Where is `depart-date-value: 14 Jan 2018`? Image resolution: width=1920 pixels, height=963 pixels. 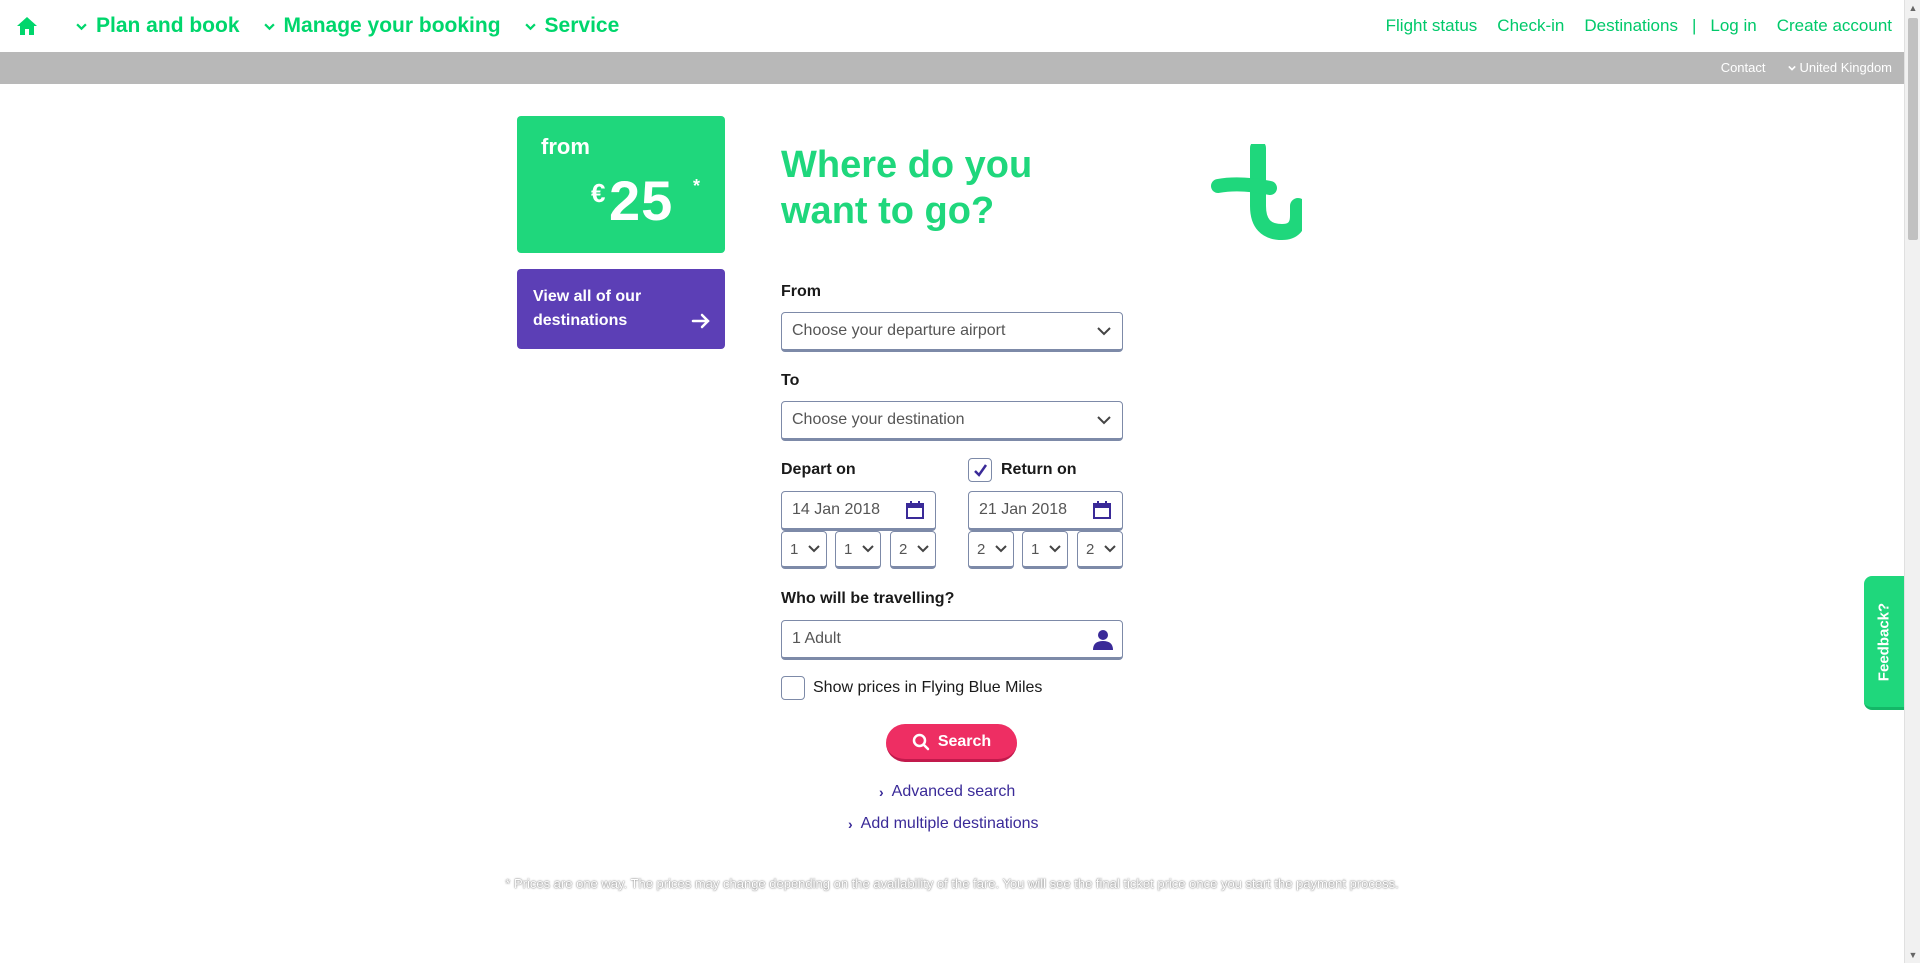 depart-date-value: 14 Jan 2018 is located at coordinates (836, 509).